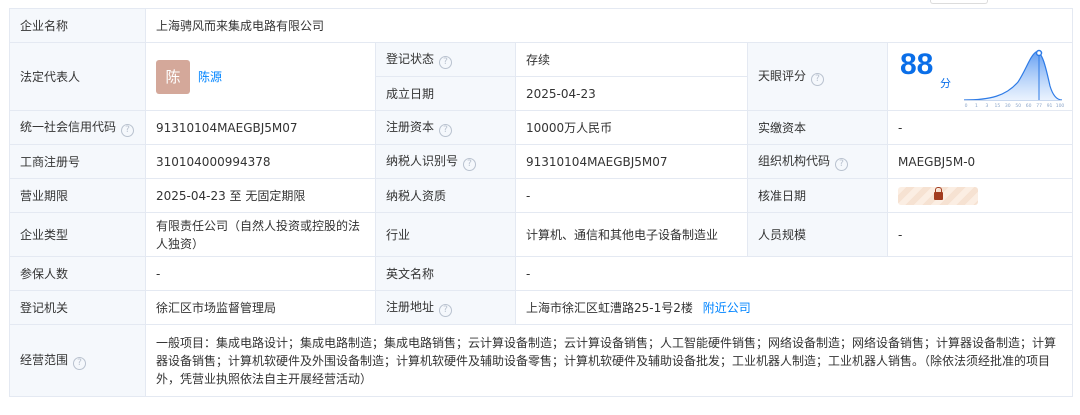 The height and width of the screenshot is (415, 1080). I want to click on org-code-label-cell: 组织机构代码?, so click(817, 161).